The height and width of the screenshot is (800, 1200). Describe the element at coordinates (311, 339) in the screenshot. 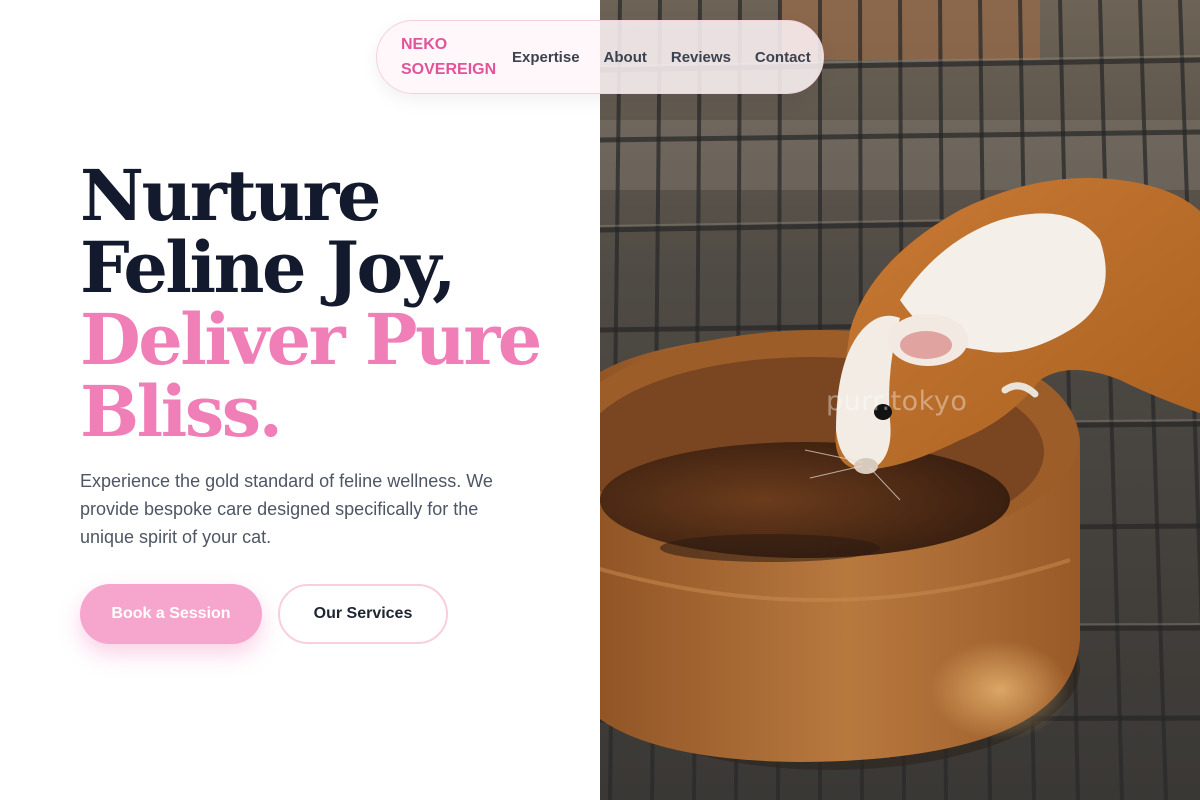

I see `hero-title-line-3: Deliver Pure` at that location.